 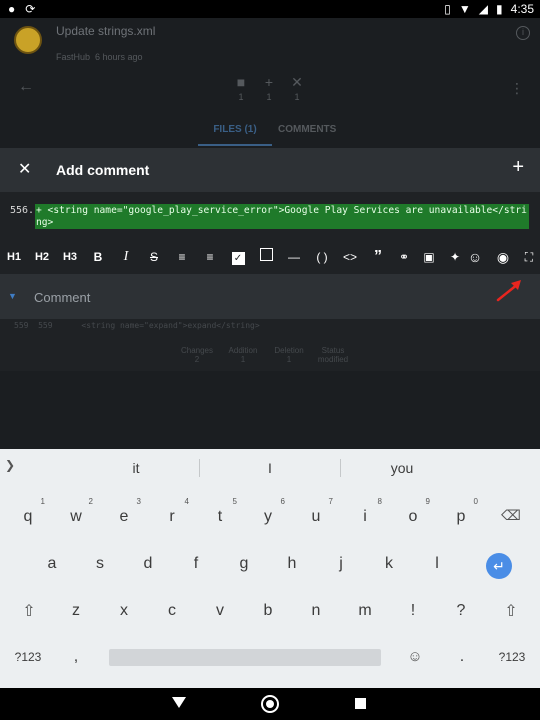 What do you see at coordinates (70, 257) in the screenshot?
I see `heading3-button: H3` at bounding box center [70, 257].